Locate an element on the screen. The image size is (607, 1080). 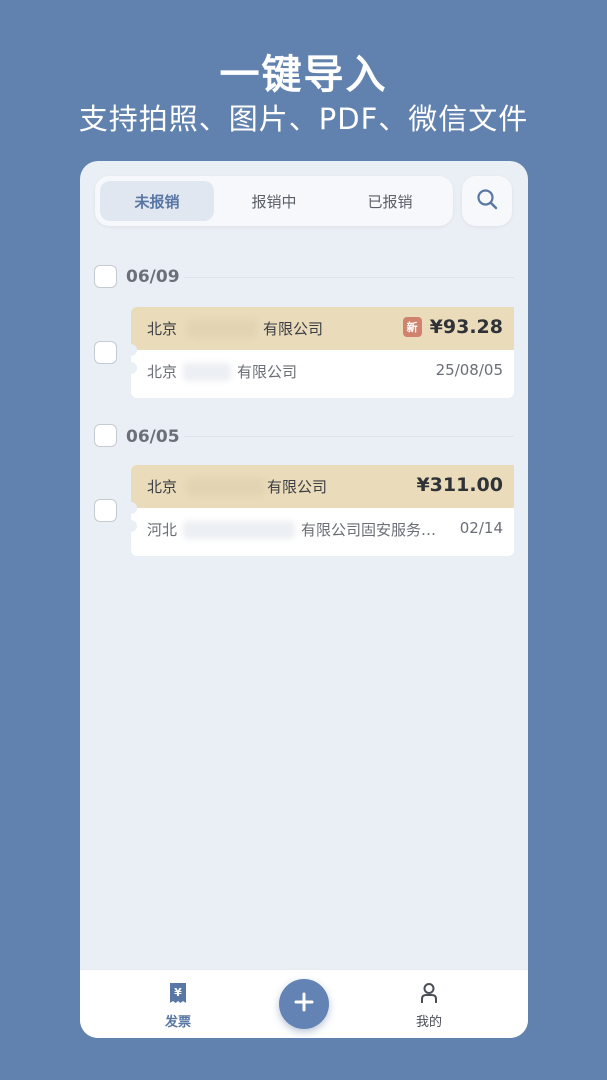
tab-in-reimbursement: 报销中 is located at coordinates (274, 201).